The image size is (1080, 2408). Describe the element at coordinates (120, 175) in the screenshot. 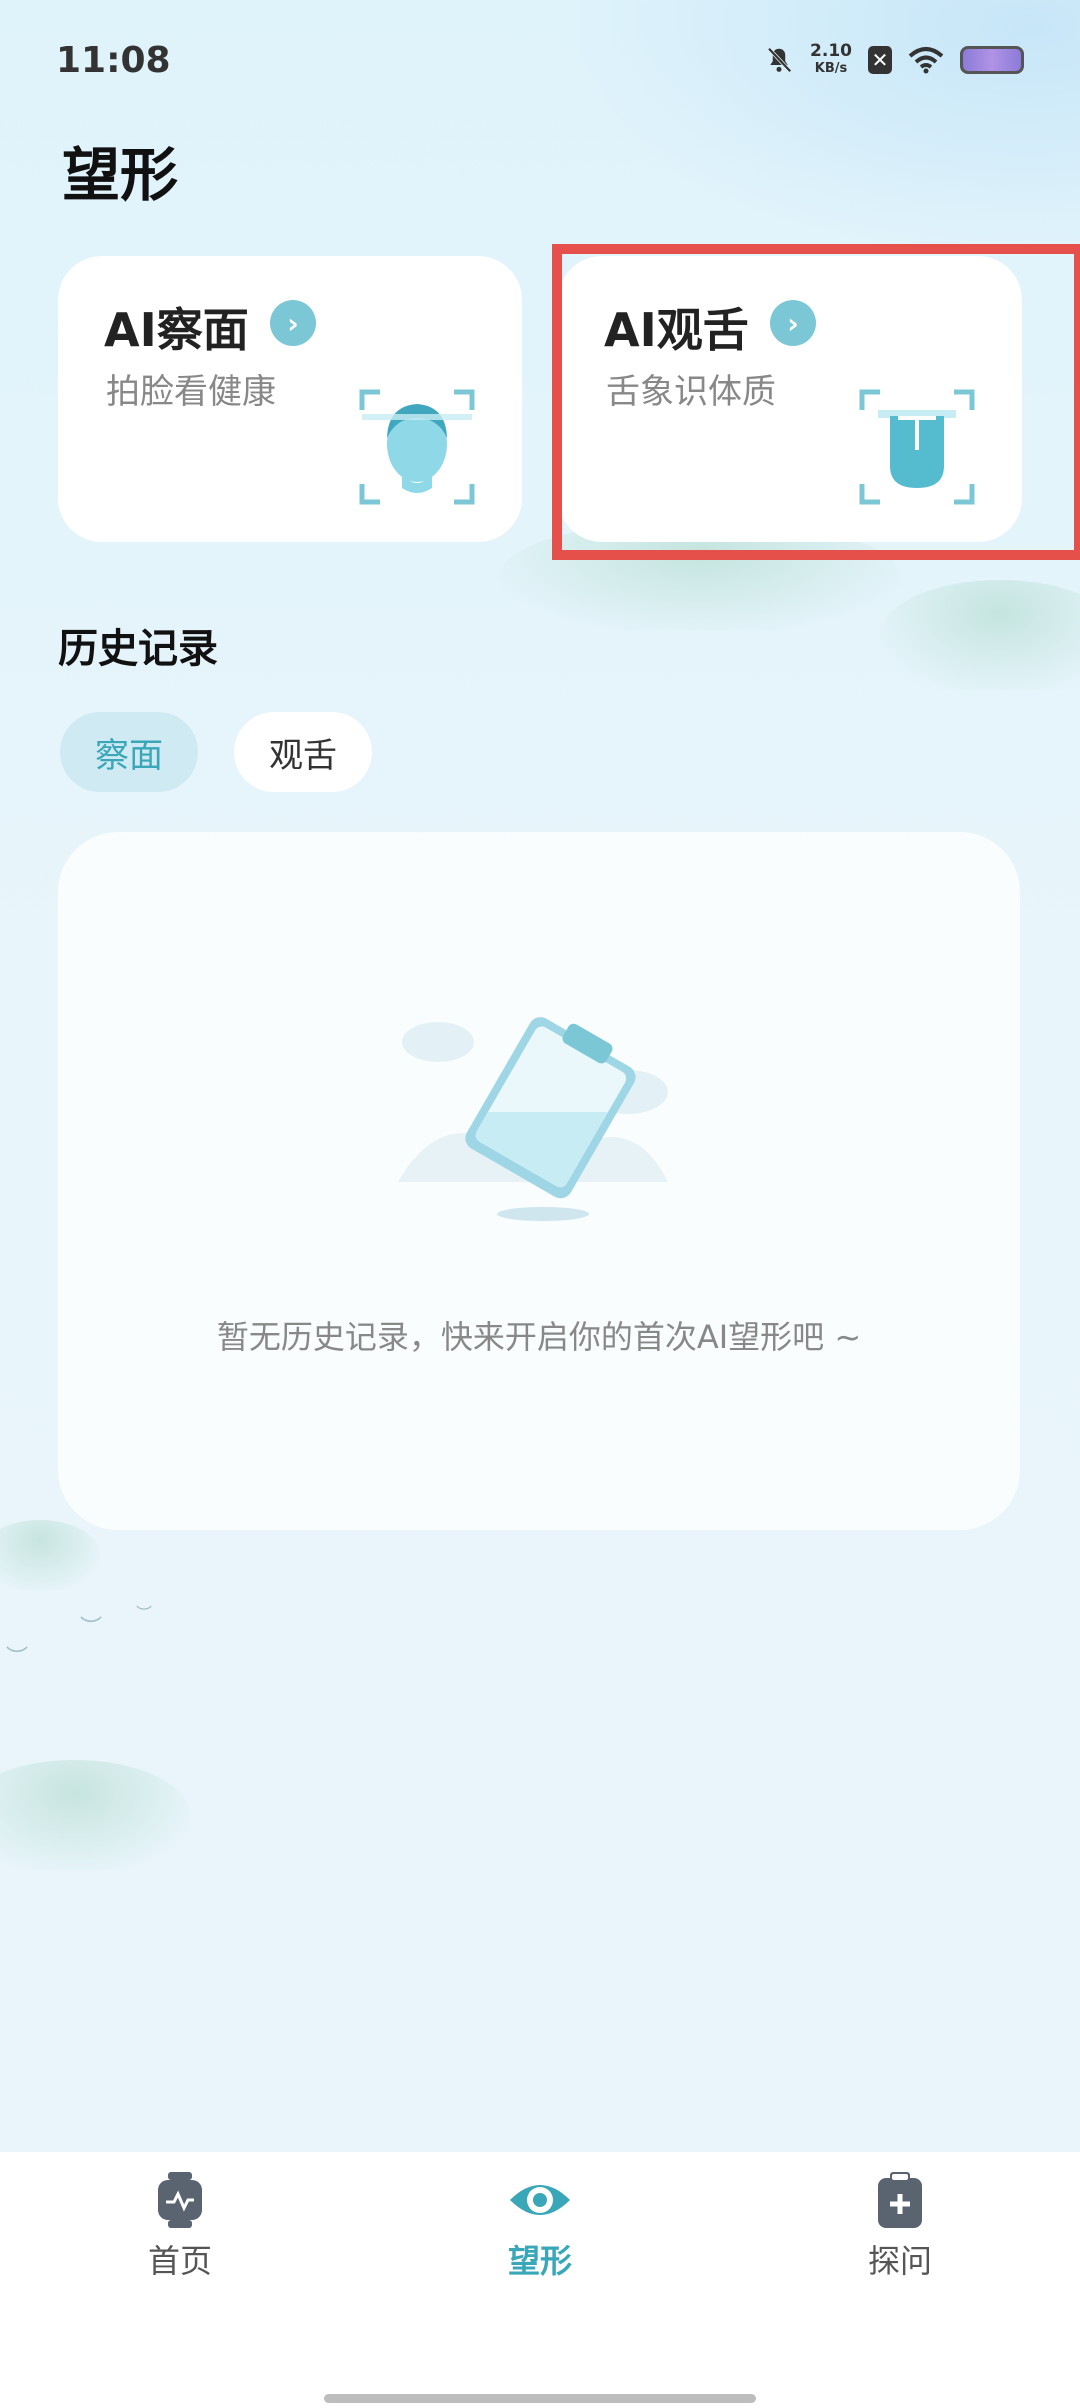

I see `page-title: 望形` at that location.